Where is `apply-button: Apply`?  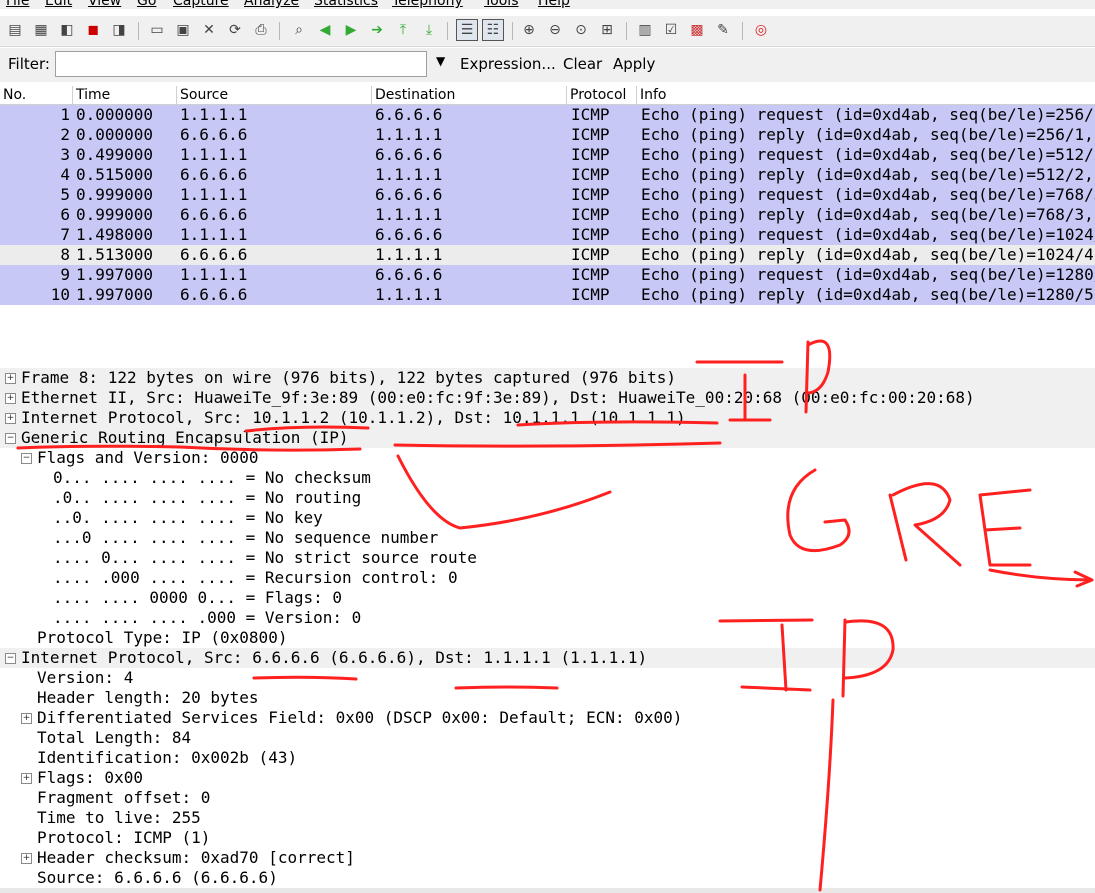 apply-button: Apply is located at coordinates (634, 64).